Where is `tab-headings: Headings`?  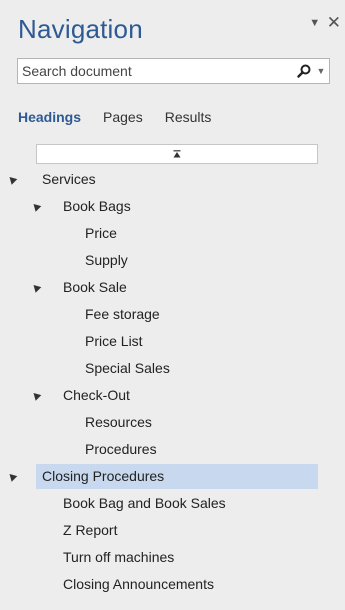
tab-headings: Headings is located at coordinates (49, 117).